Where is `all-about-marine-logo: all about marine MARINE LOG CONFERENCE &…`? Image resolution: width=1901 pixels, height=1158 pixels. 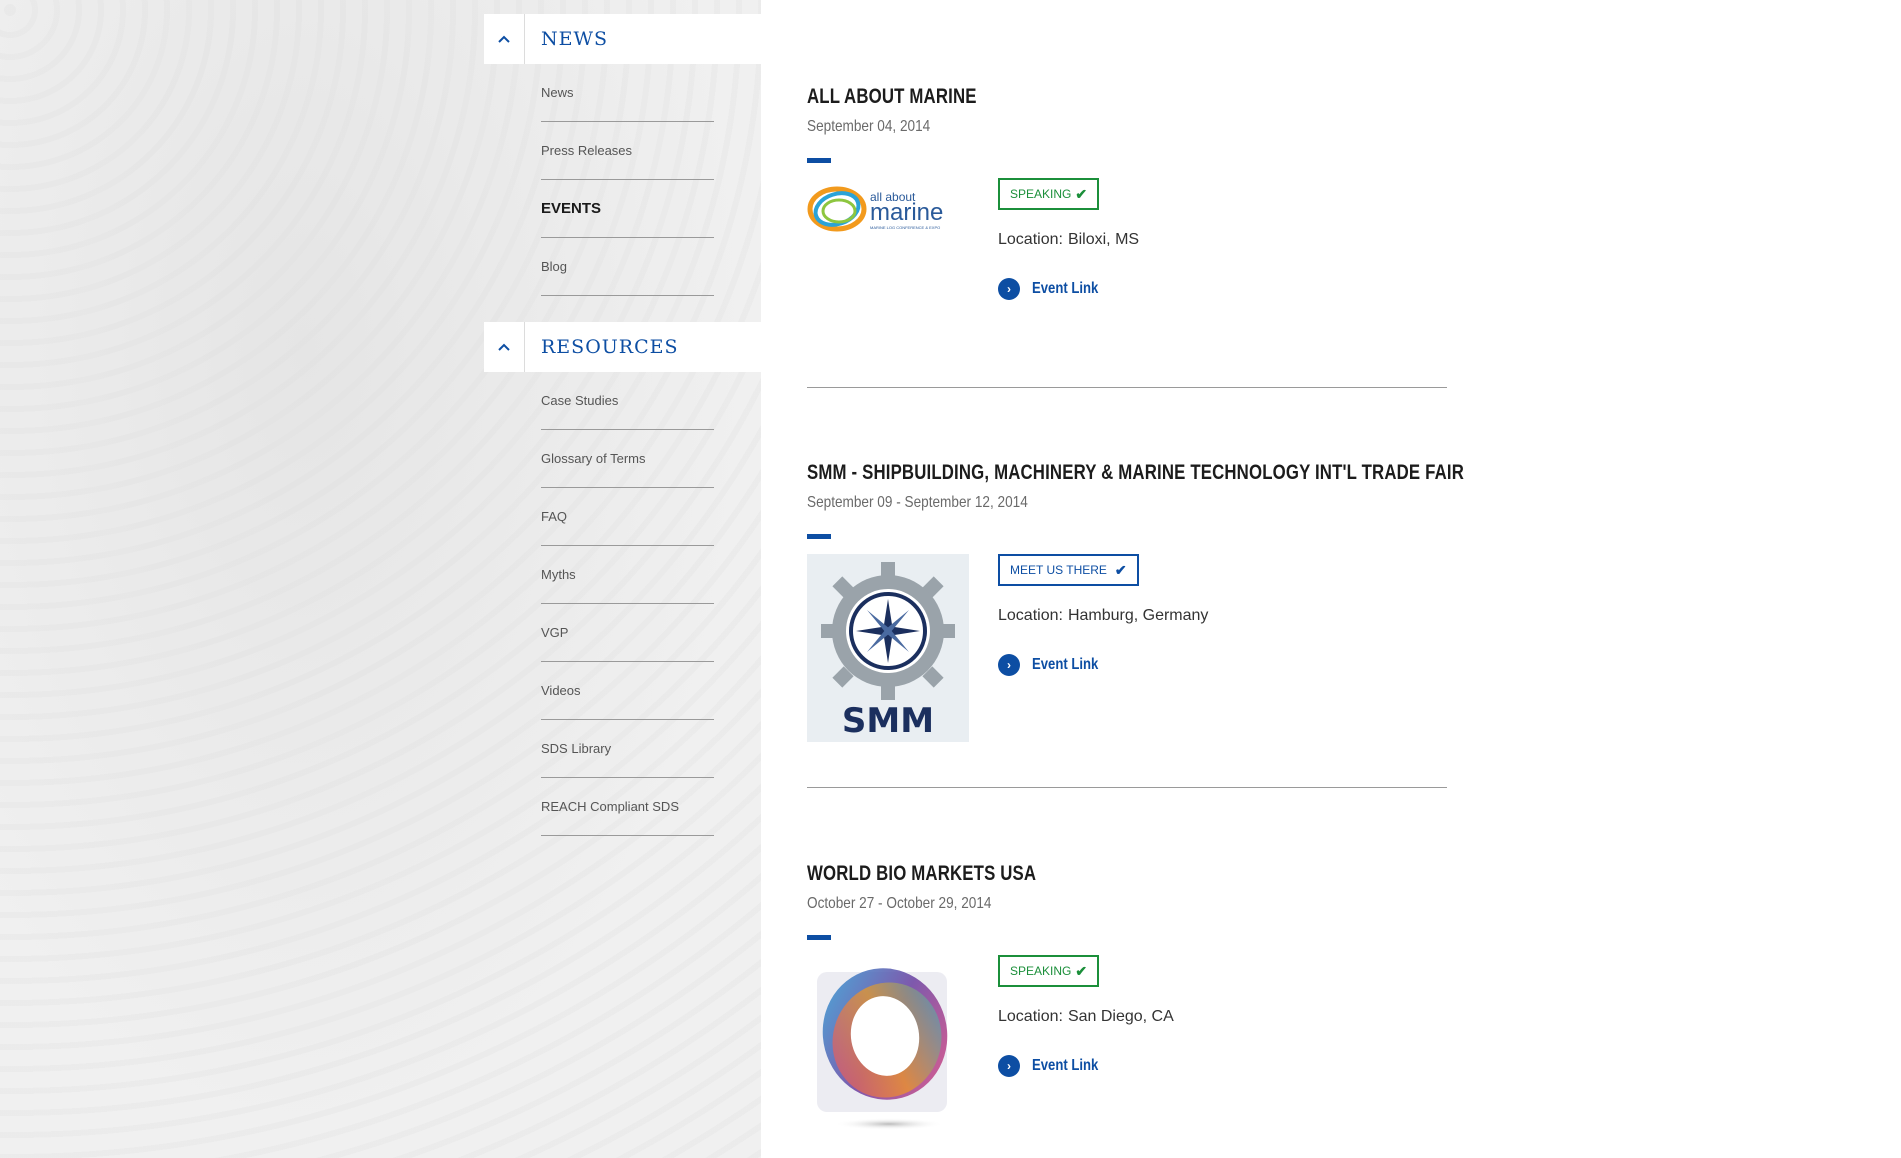
all-about-marine-logo: all about marine MARINE LOG CONFERENCE &… is located at coordinates (888, 270).